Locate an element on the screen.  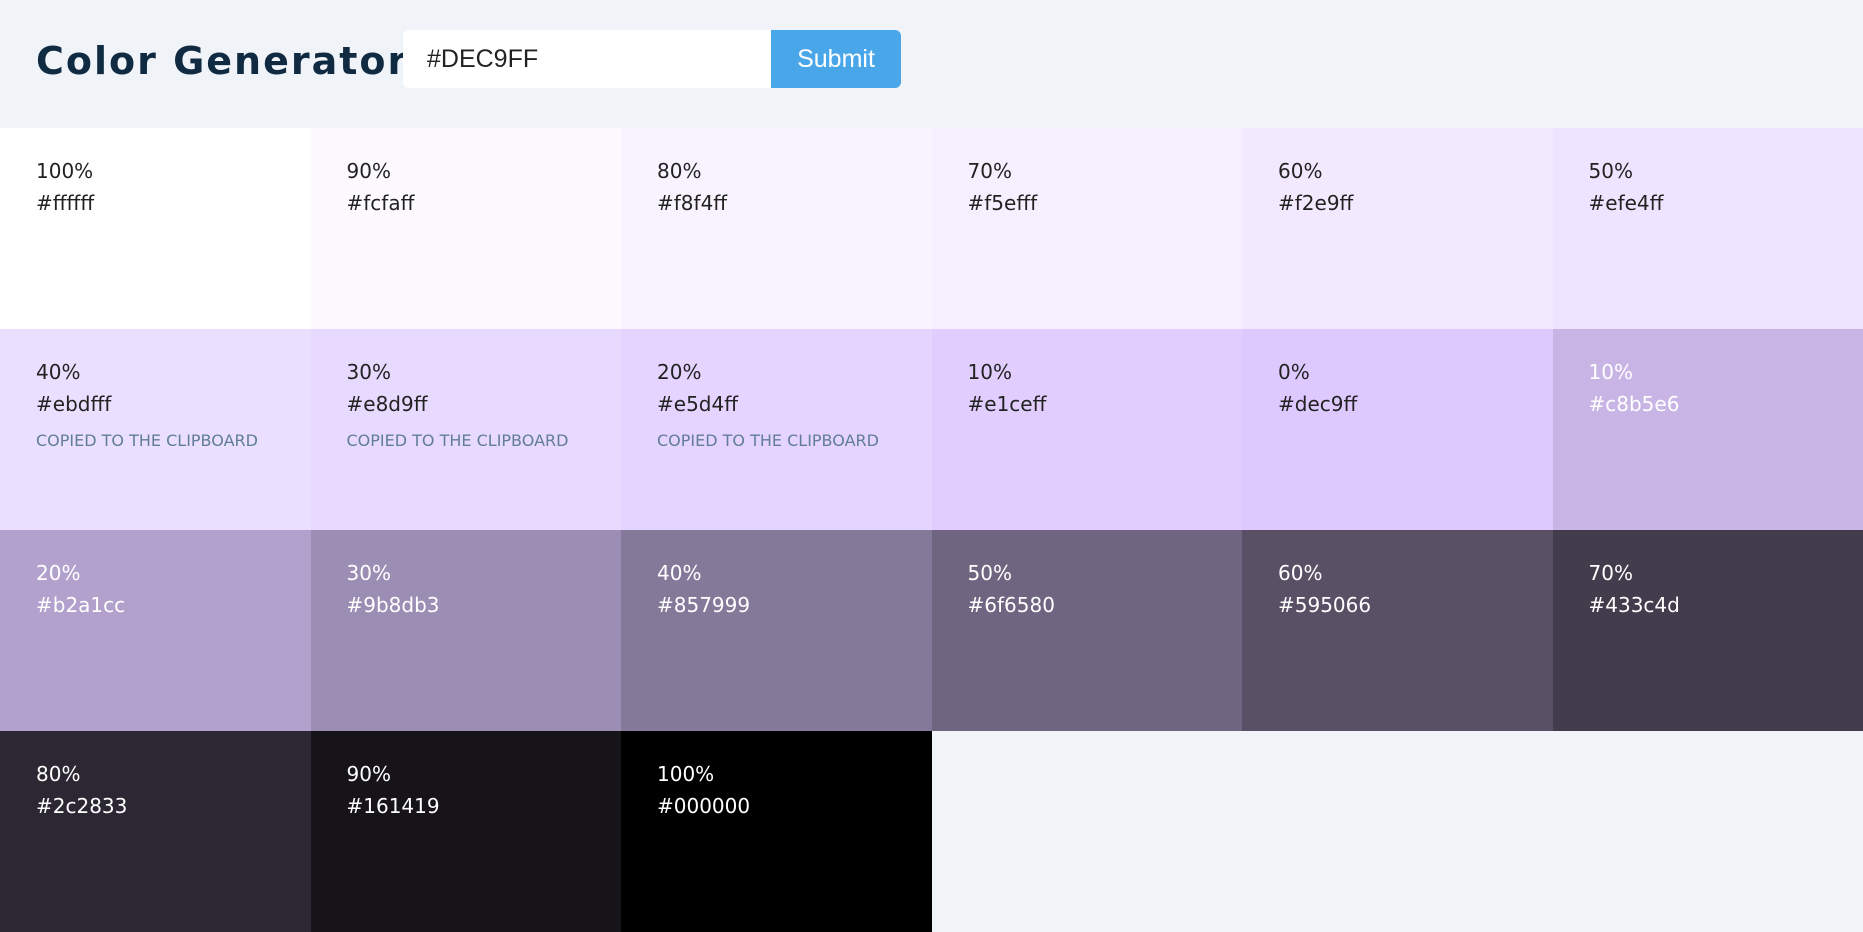
color-form: Submit is located at coordinates (652, 59).